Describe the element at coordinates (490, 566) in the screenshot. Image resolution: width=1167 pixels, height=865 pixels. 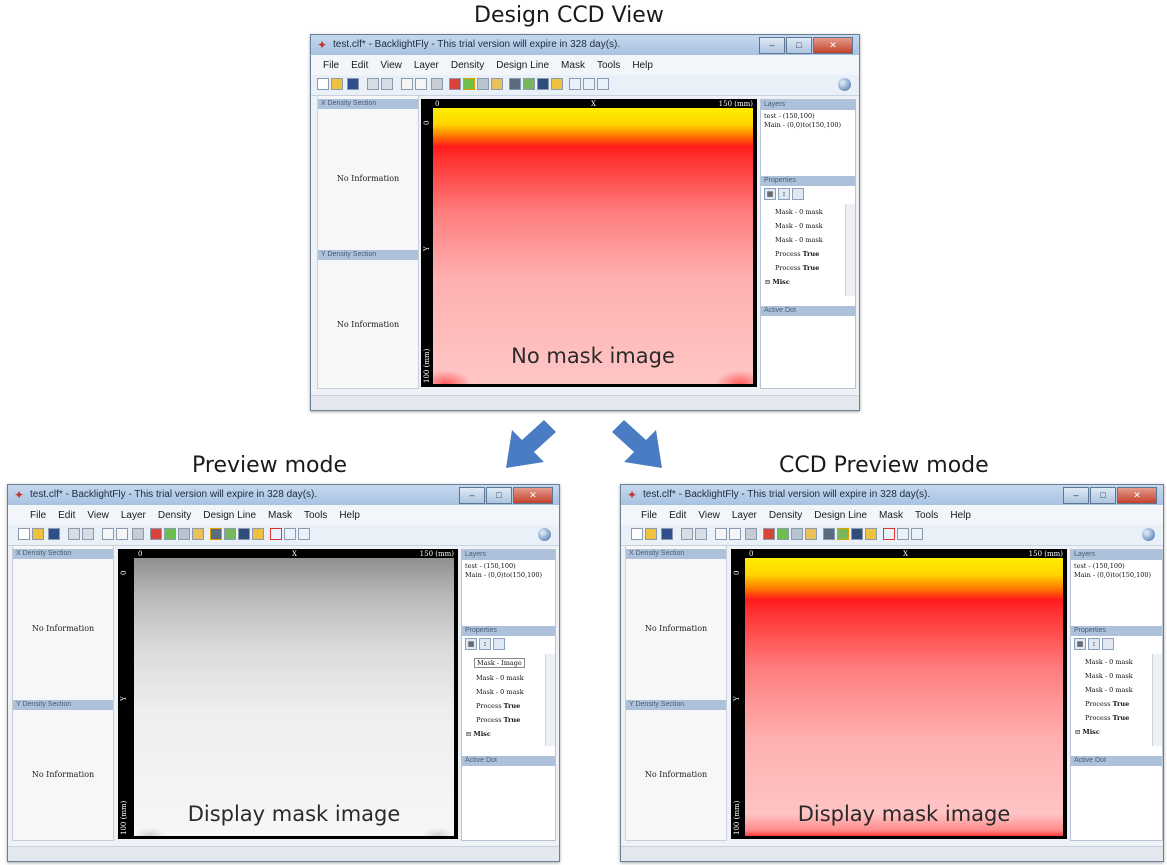
I see `layer-item: test - (150,100)` at that location.